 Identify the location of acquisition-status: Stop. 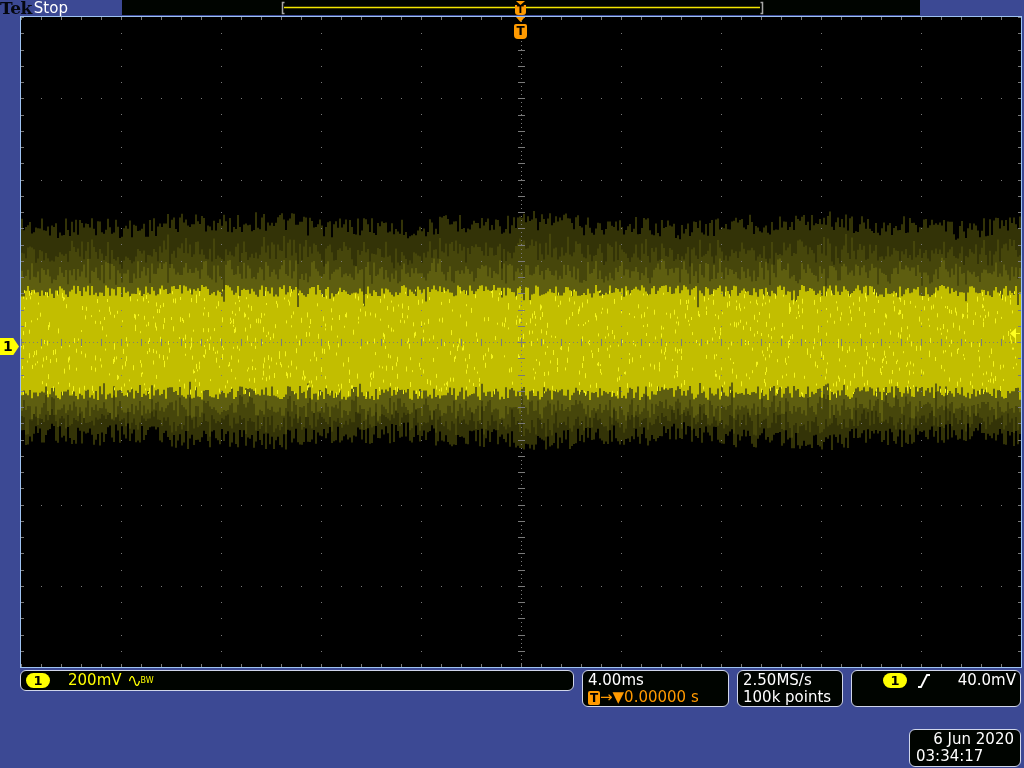
(50, 8).